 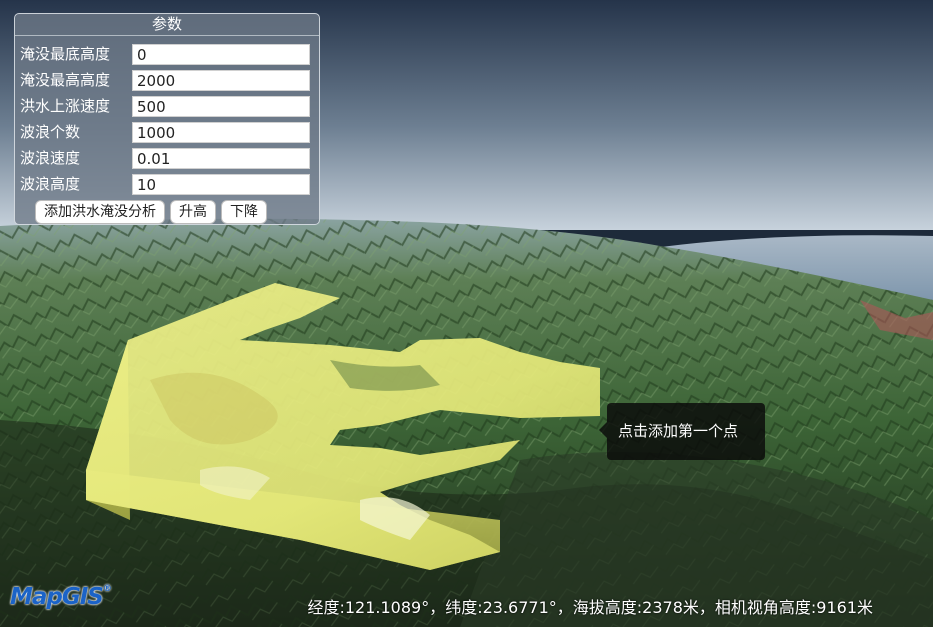 What do you see at coordinates (221, 80) in the screenshot?
I see `max-height-input` at bounding box center [221, 80].